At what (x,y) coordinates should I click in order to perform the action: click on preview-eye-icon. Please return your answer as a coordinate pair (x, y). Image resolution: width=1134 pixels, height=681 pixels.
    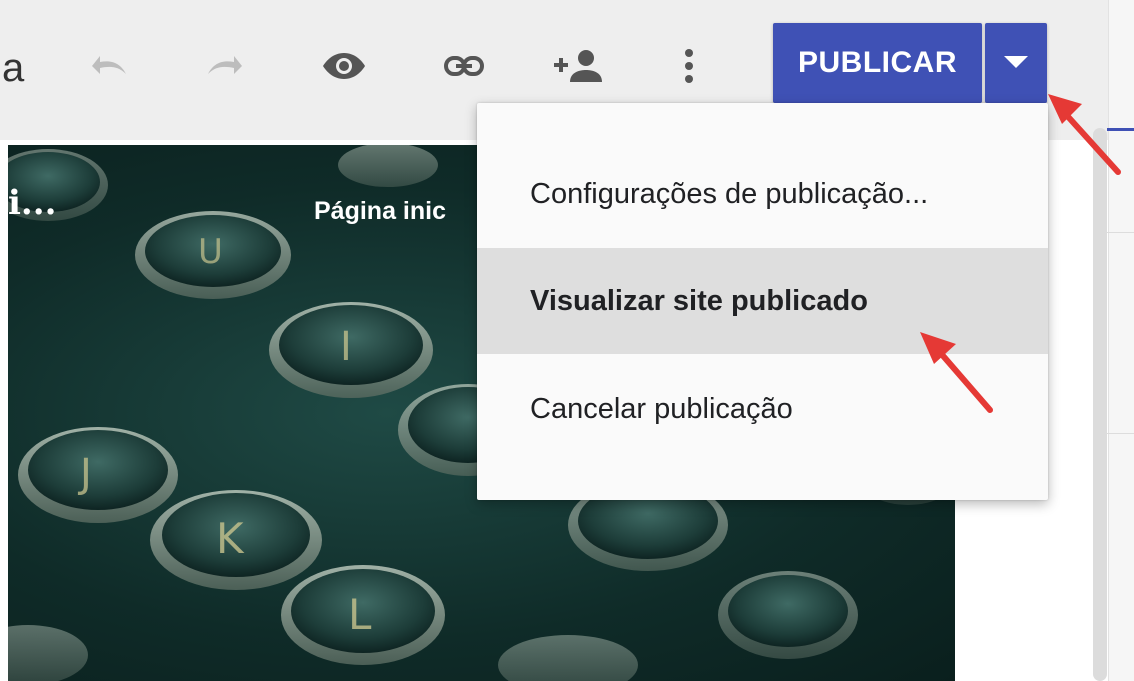
    Looking at the image, I should click on (344, 66).